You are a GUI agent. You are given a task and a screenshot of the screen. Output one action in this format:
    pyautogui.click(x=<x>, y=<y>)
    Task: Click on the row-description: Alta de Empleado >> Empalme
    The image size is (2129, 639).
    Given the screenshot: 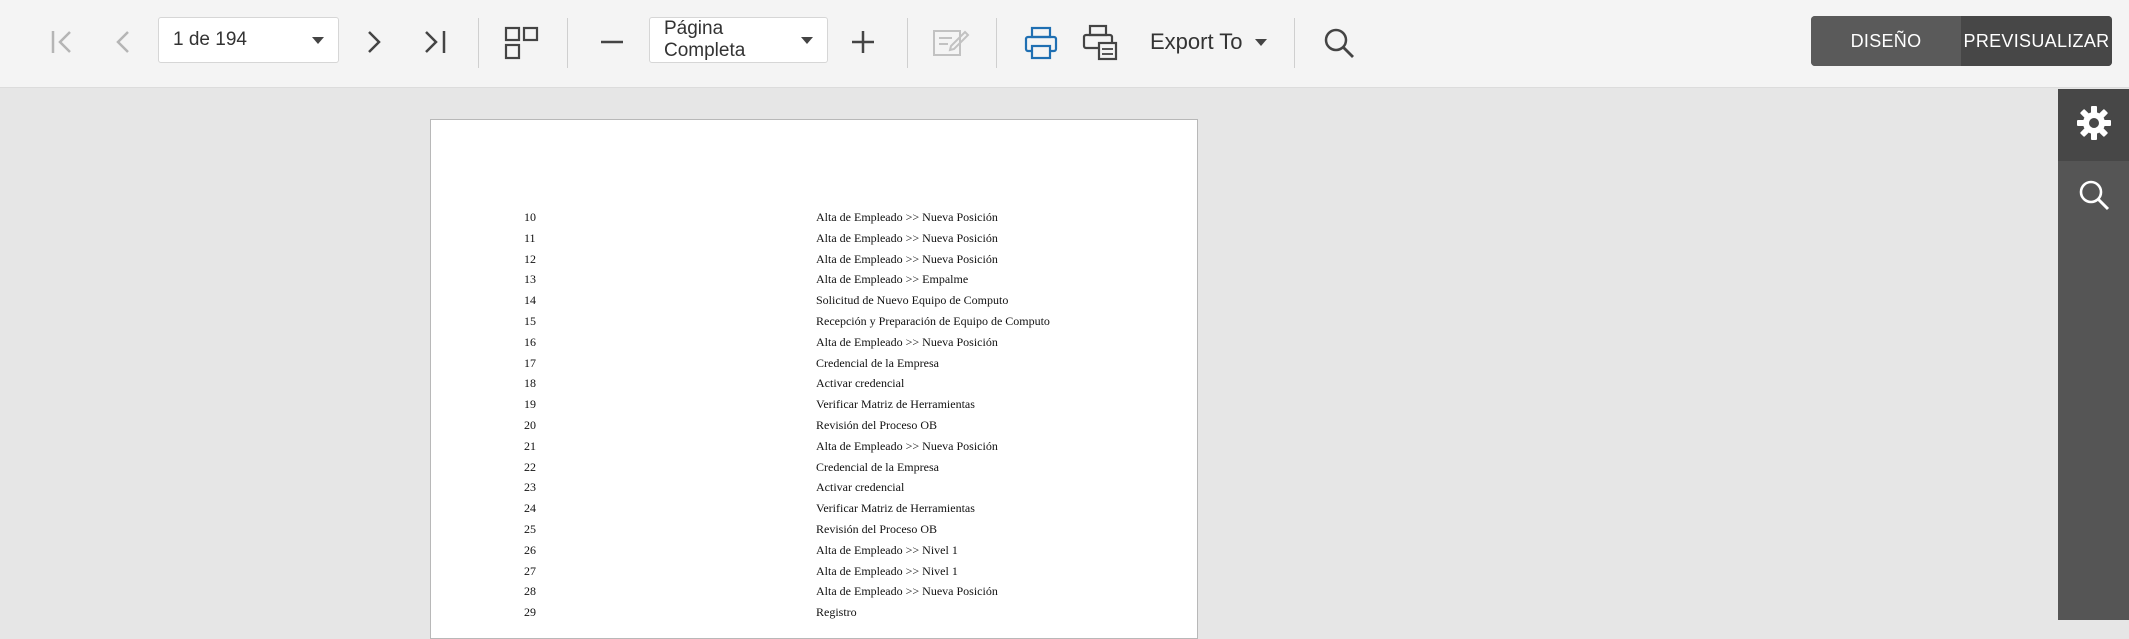 What is the action you would take?
    pyautogui.click(x=892, y=279)
    